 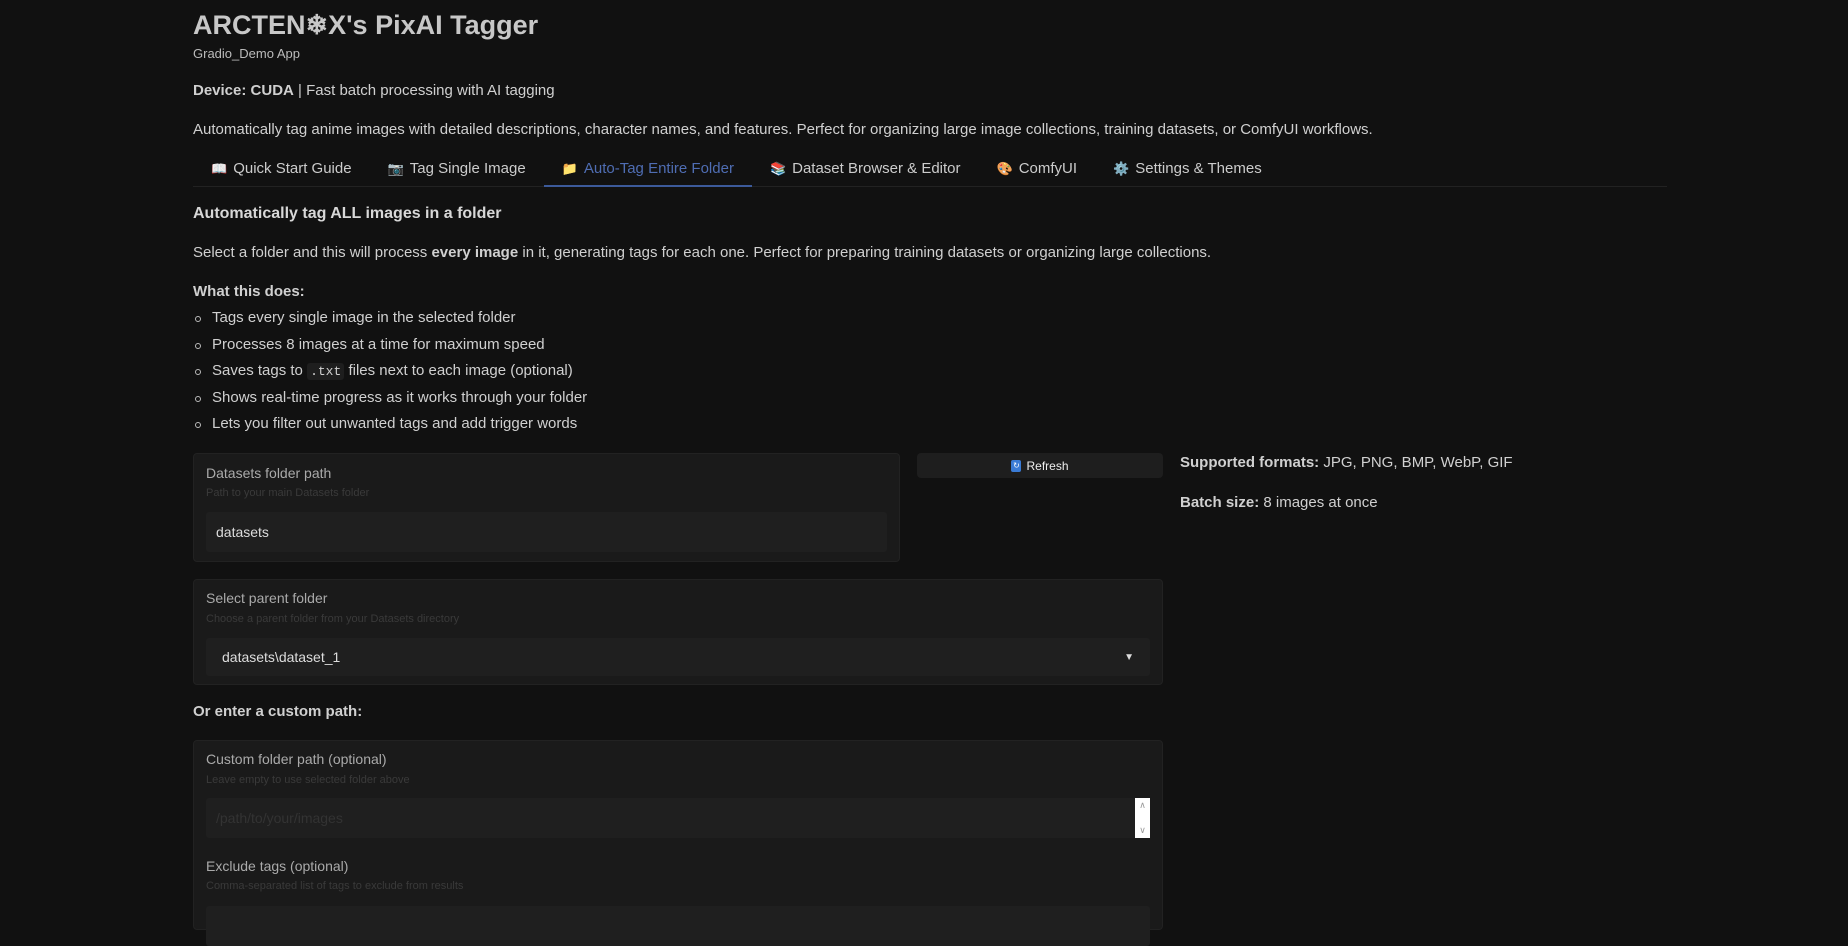 What do you see at coordinates (424, 90) in the screenshot?
I see `device-rest: | Fast batch processing with AI tagging` at bounding box center [424, 90].